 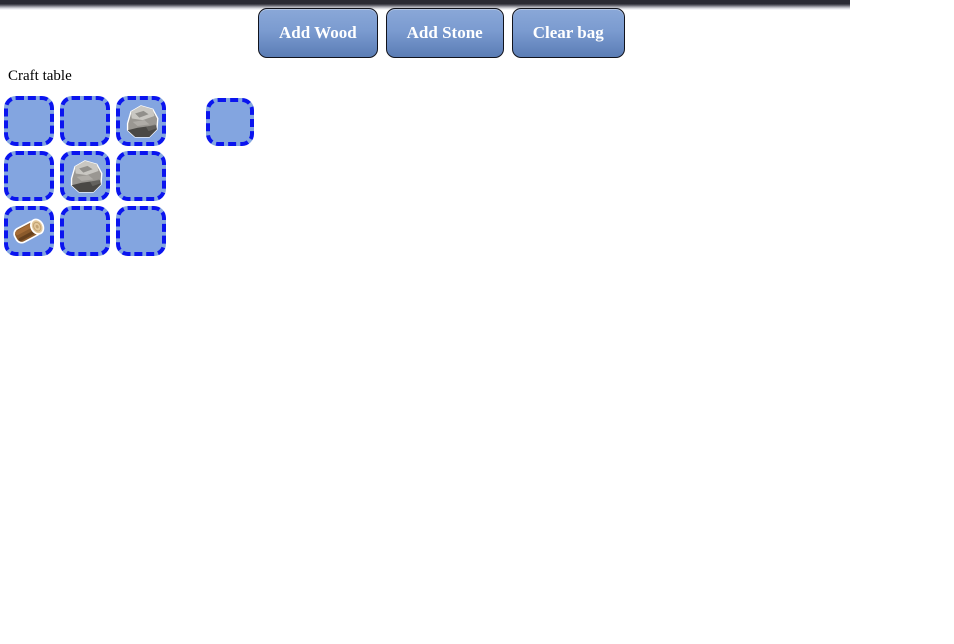 I want to click on add-wood-button: Add Wood, so click(x=318, y=33).